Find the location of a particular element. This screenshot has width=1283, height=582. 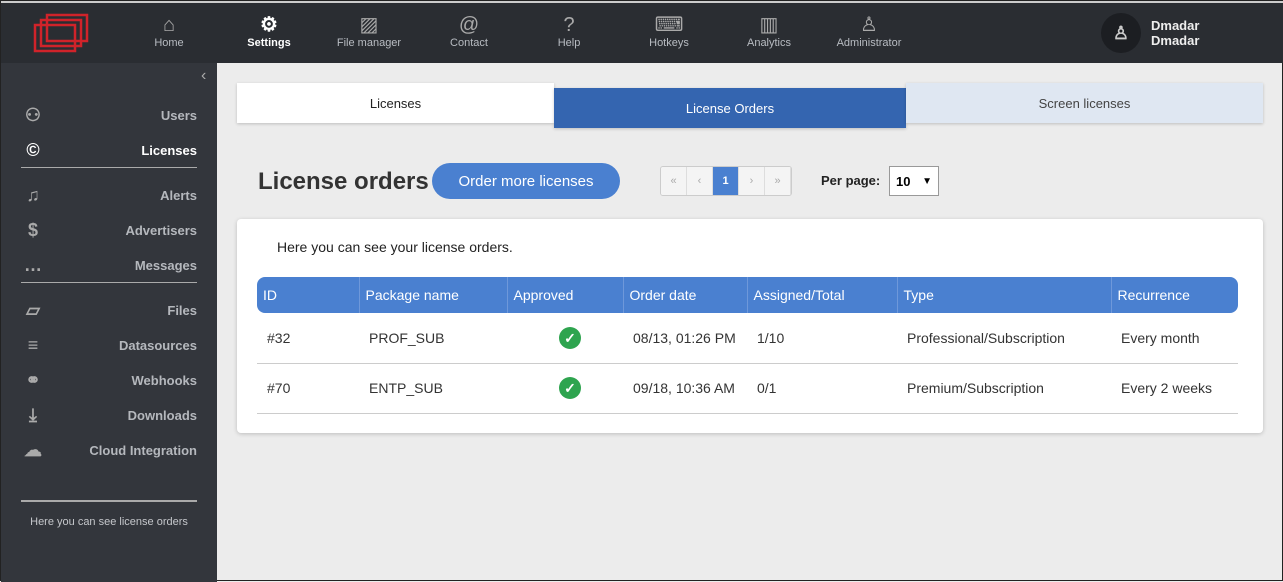

at-icon: @ is located at coordinates (469, 25).